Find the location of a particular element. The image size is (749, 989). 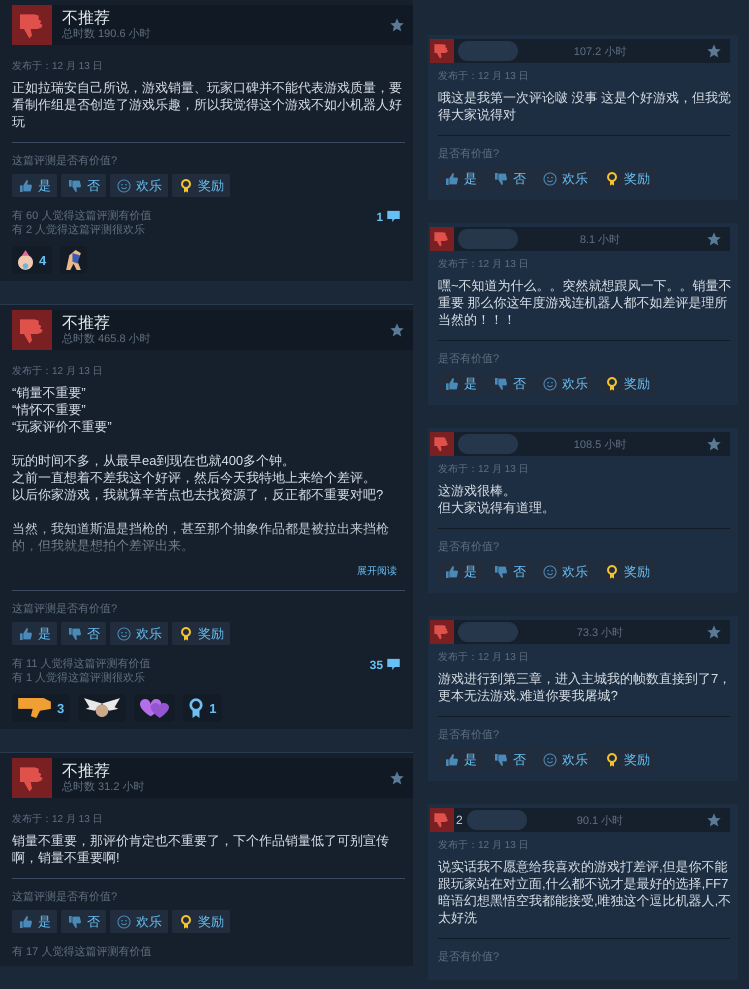

playtime-text: 107.2 小时 is located at coordinates (600, 51).